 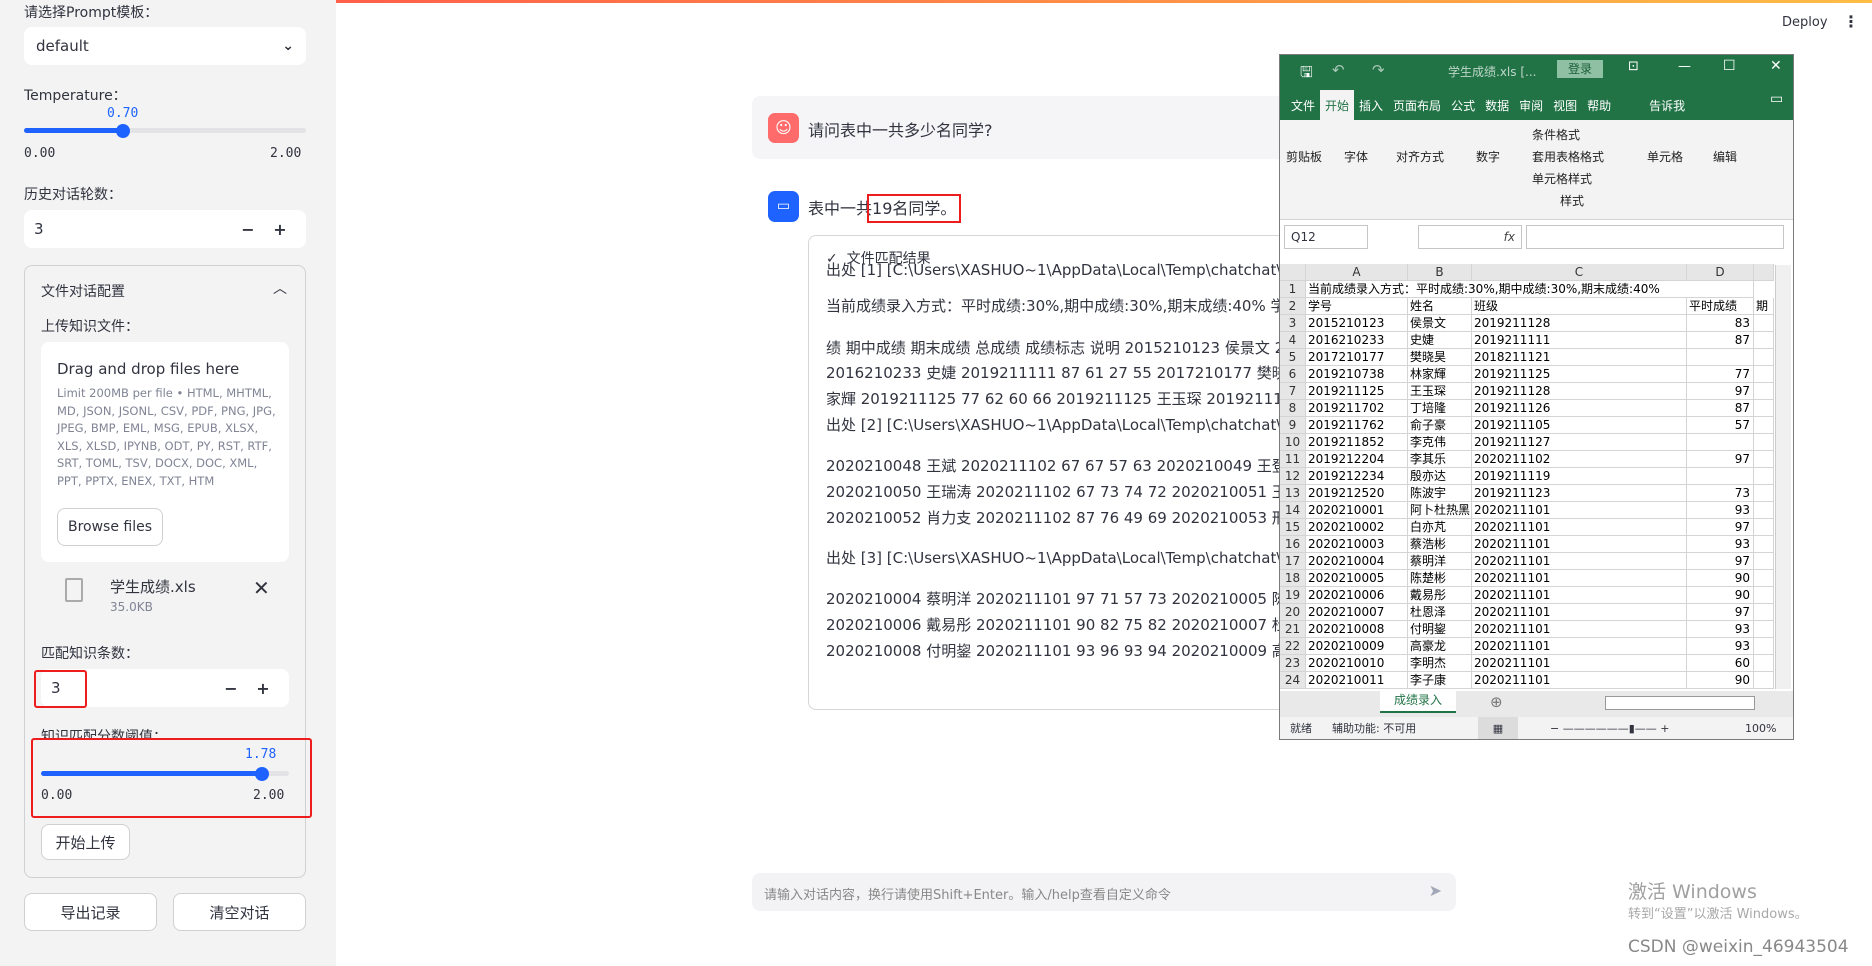 I want to click on cell: 陈楚彬, so click(x=1440, y=578).